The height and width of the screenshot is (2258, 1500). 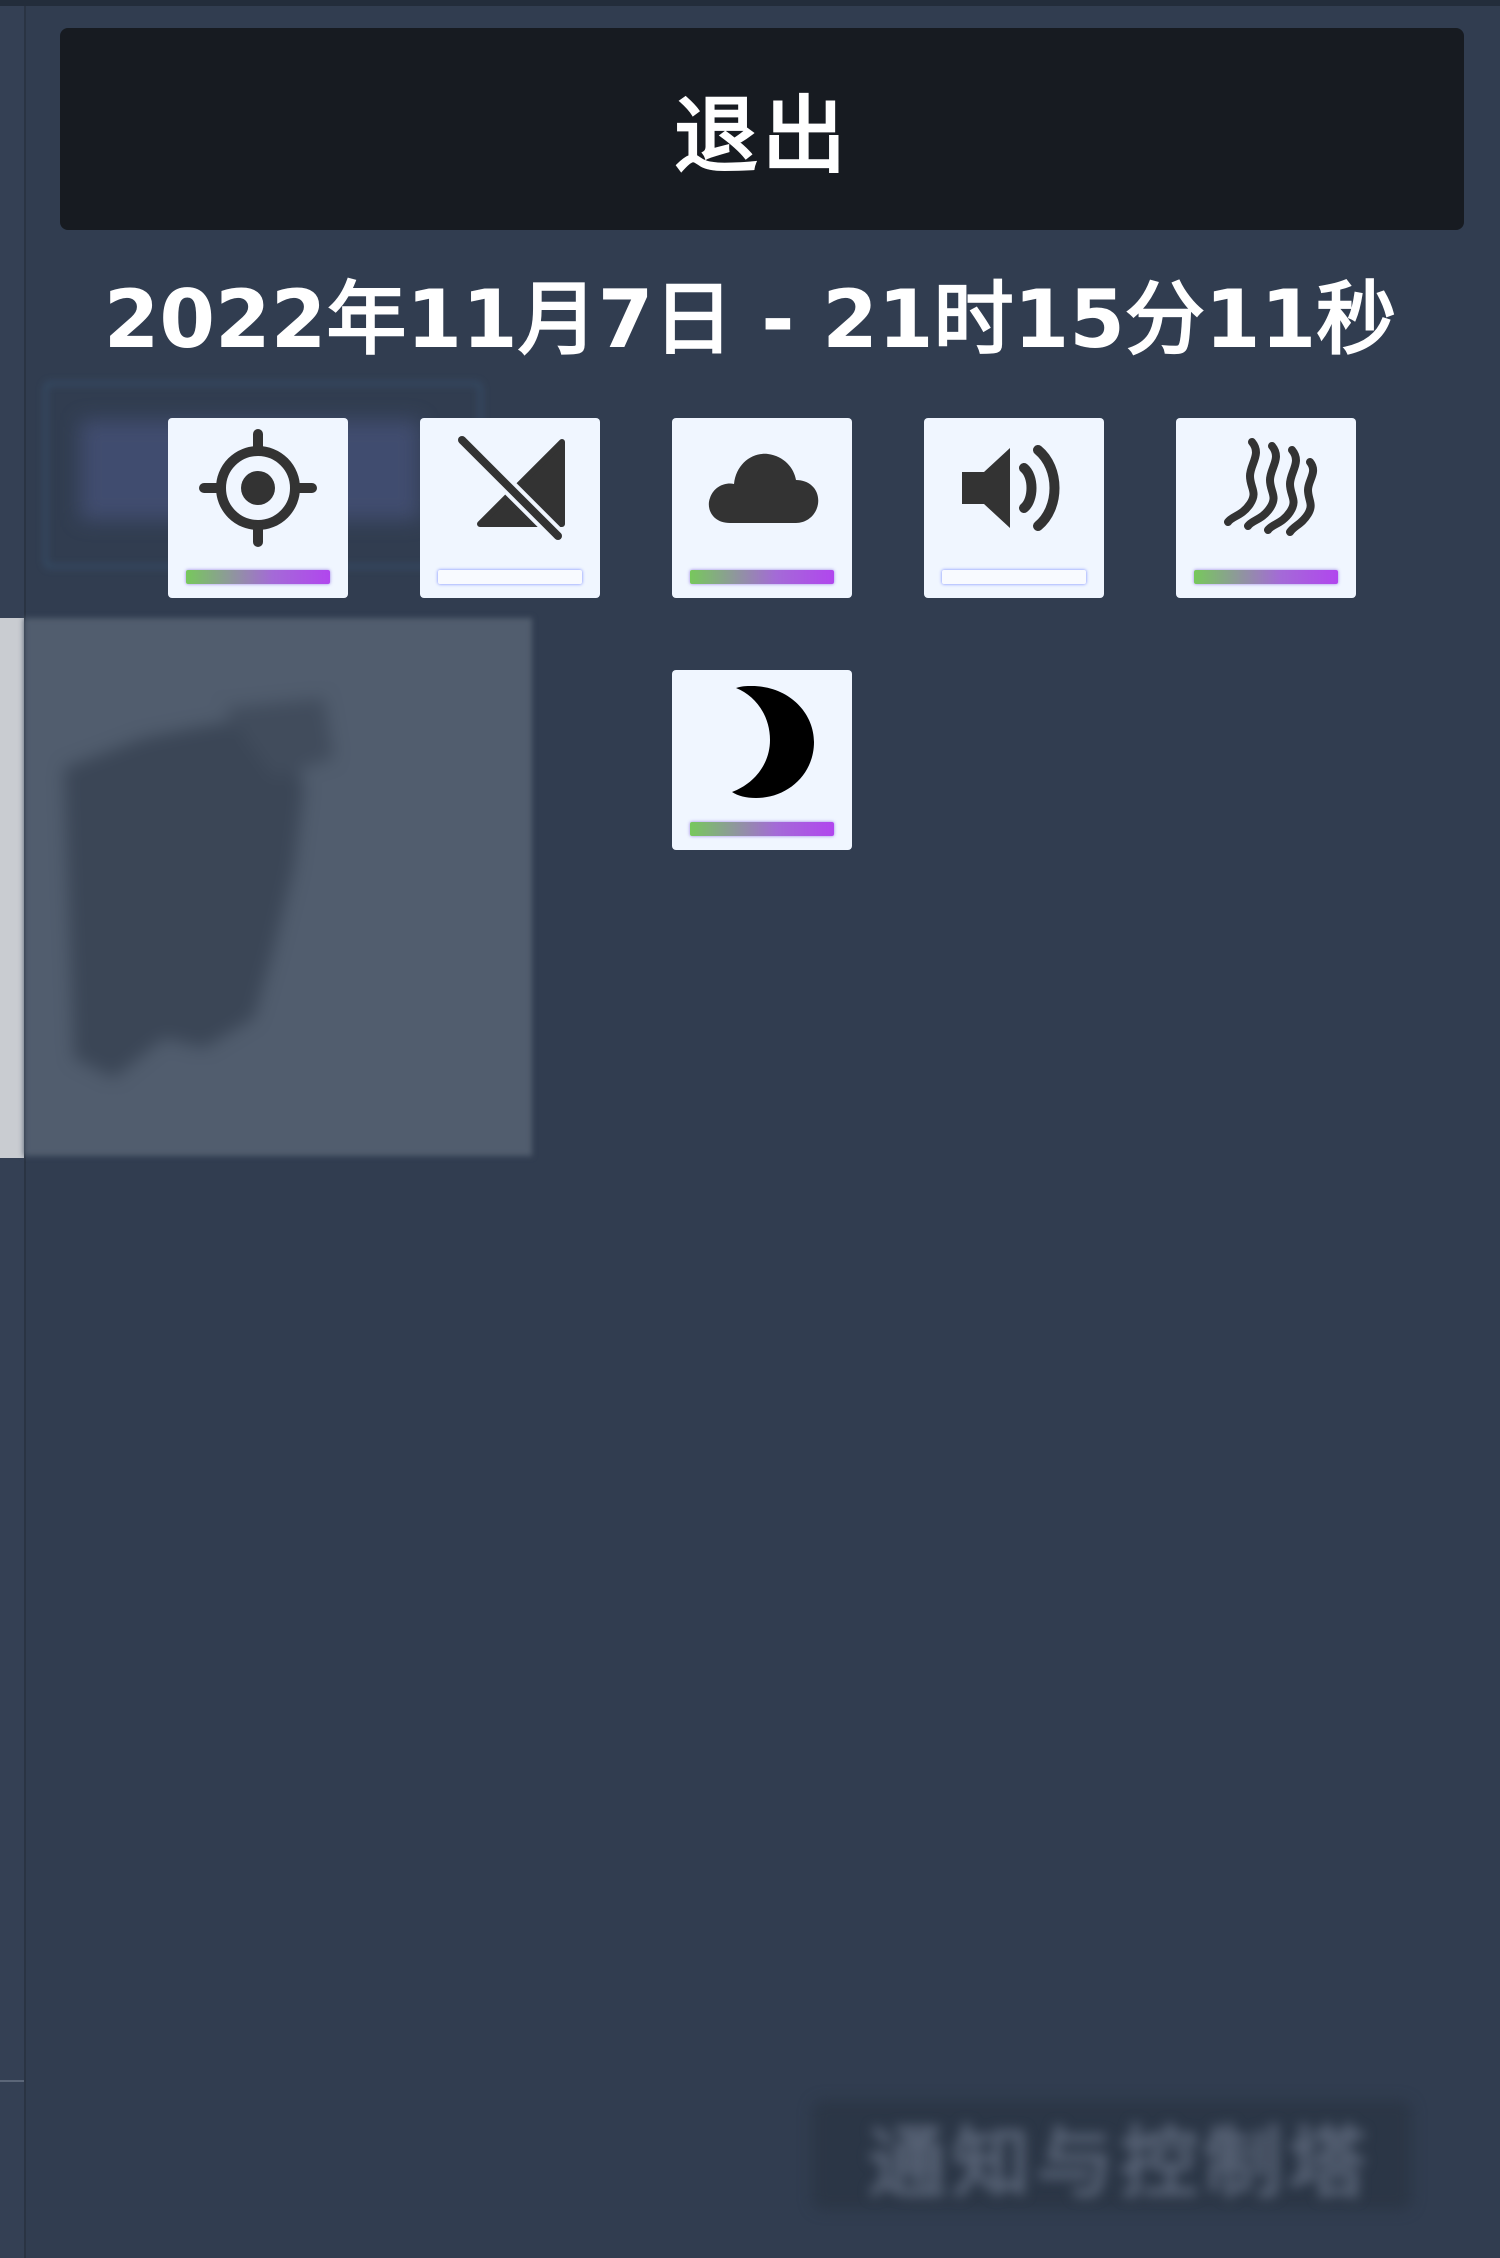 I want to click on background-divider, so click(x=12, y=2081).